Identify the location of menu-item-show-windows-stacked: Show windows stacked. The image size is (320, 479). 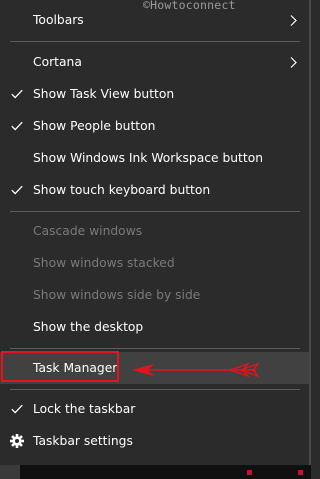
(154, 263).